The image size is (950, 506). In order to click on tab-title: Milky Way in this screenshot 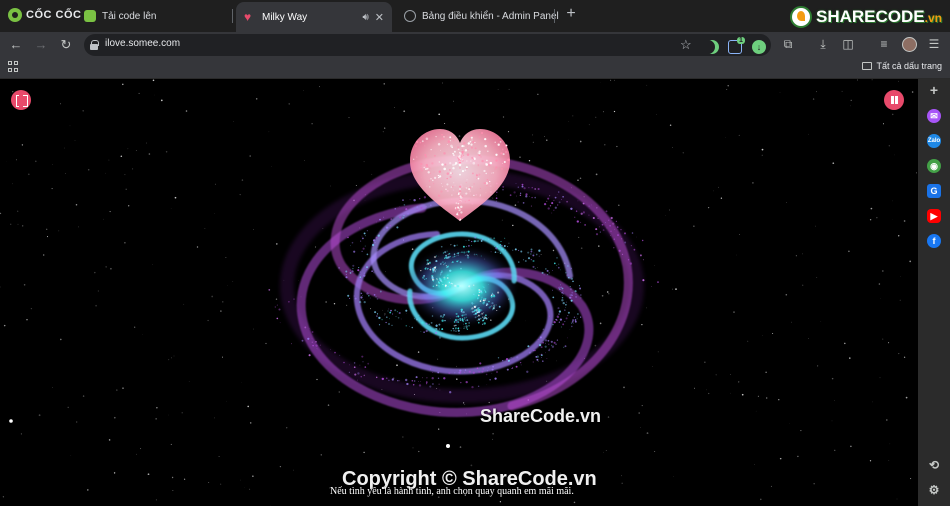, I will do `click(285, 17)`.